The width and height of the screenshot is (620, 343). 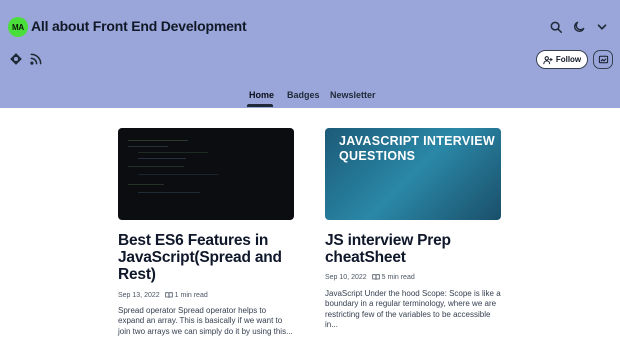 I want to click on search-icon, so click(x=556, y=27).